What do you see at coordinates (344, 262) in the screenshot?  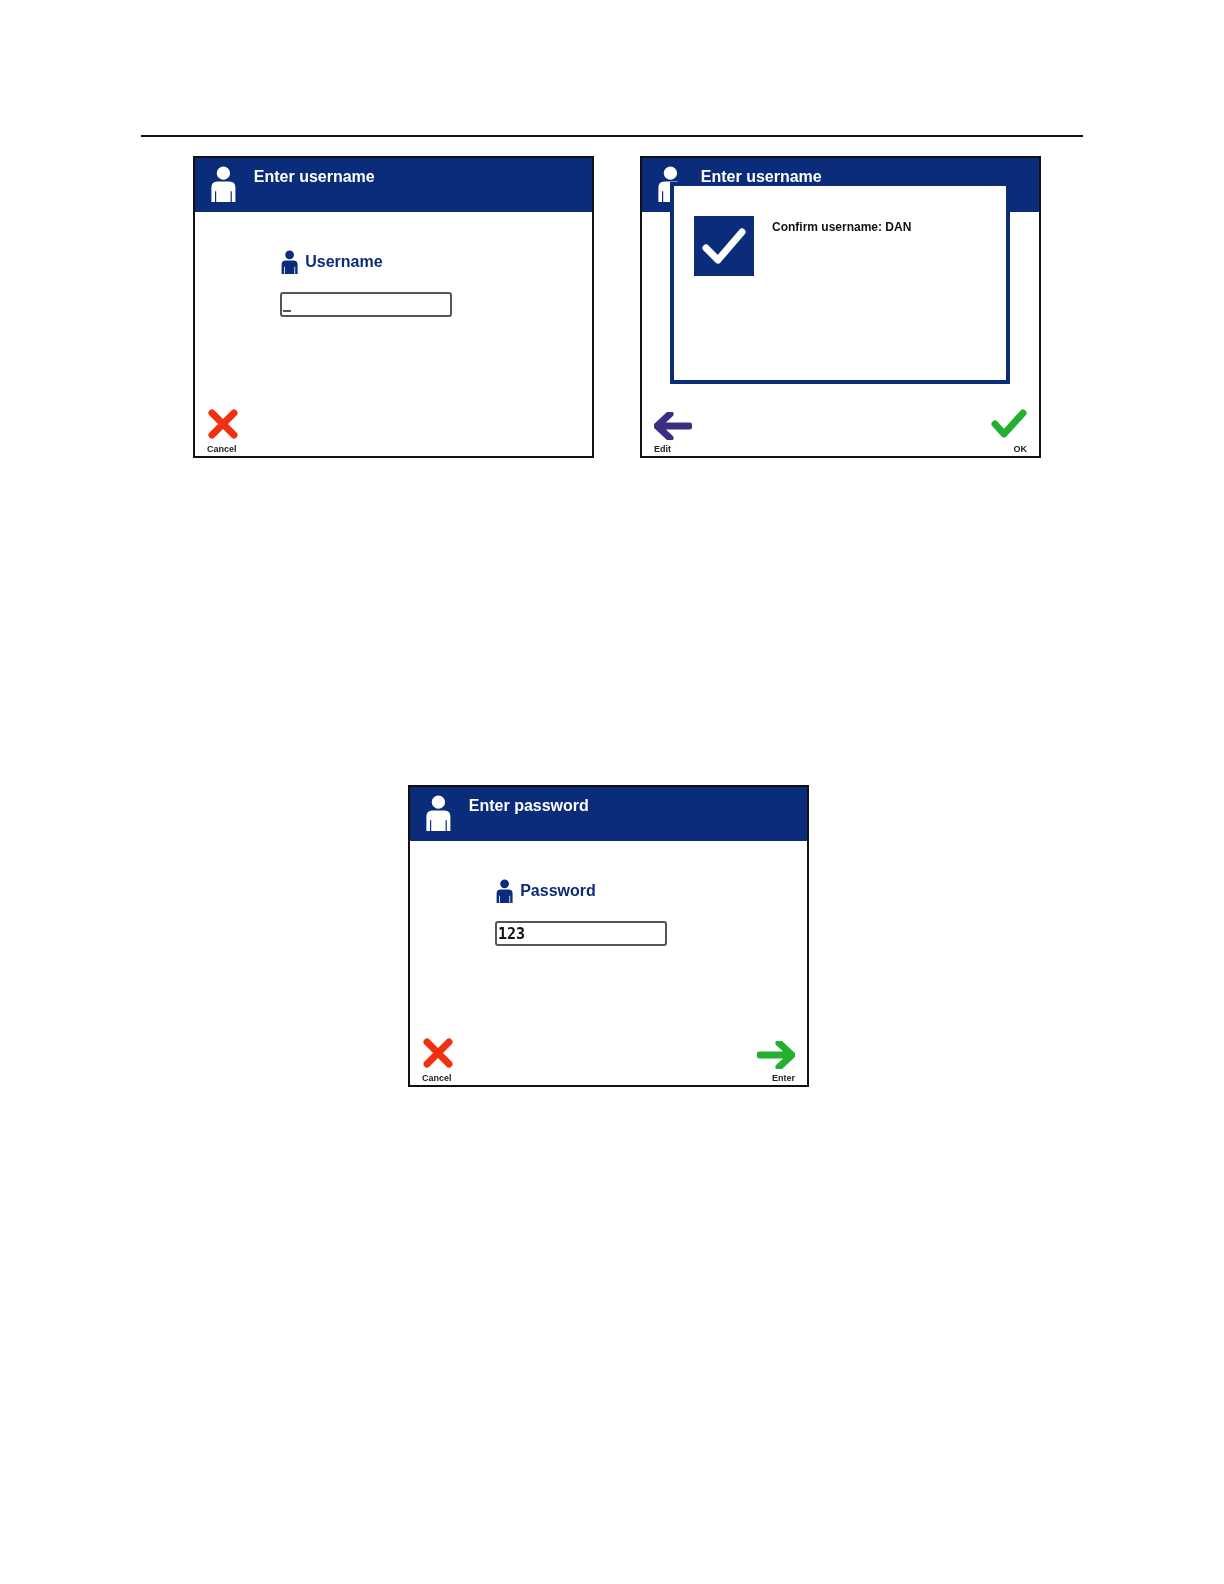 I see `field-label: Username` at bounding box center [344, 262].